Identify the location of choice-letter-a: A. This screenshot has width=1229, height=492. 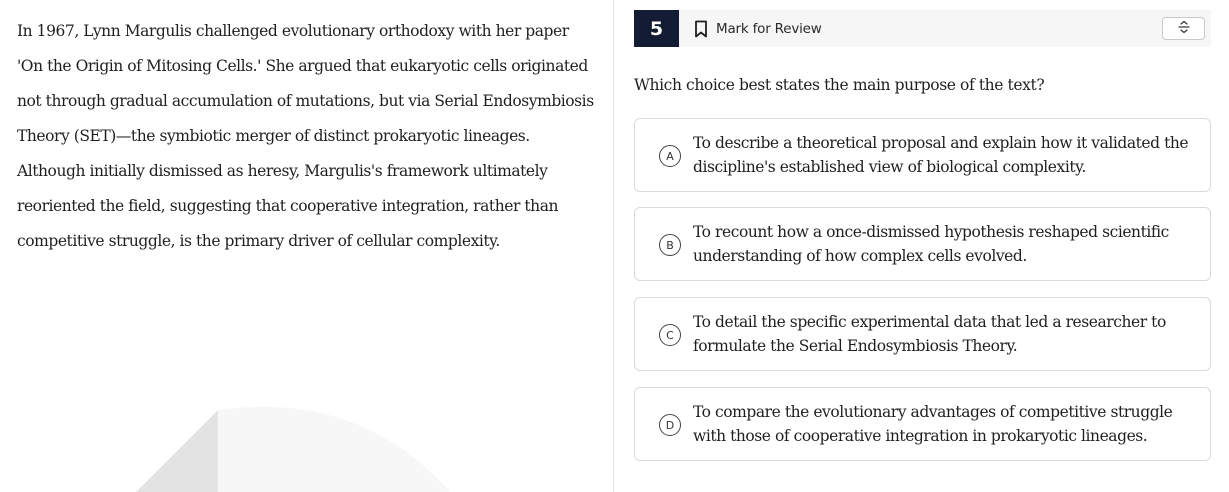
(670, 156).